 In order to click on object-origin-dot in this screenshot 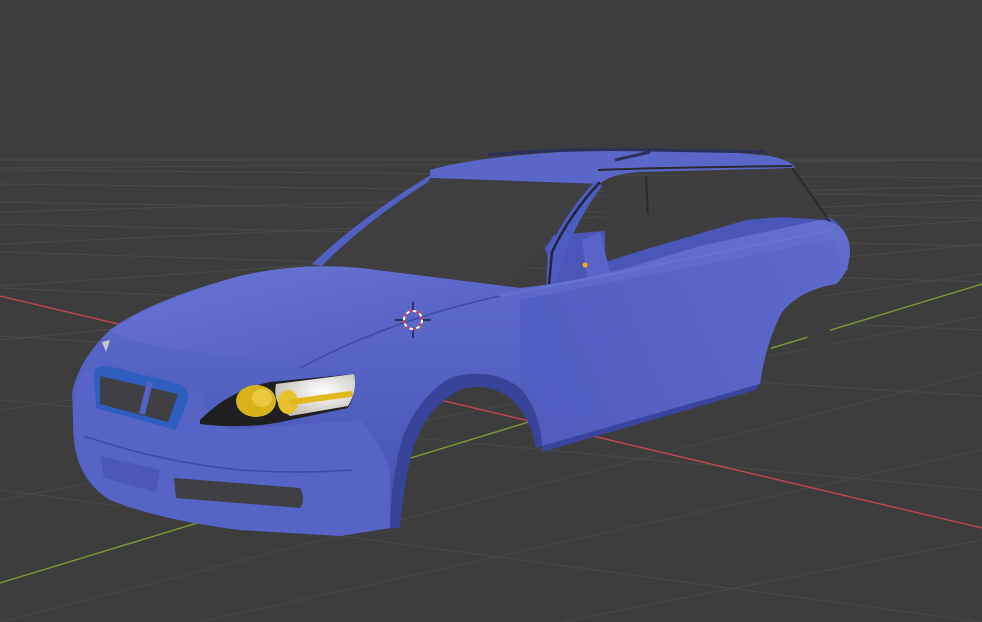, I will do `click(585, 265)`.